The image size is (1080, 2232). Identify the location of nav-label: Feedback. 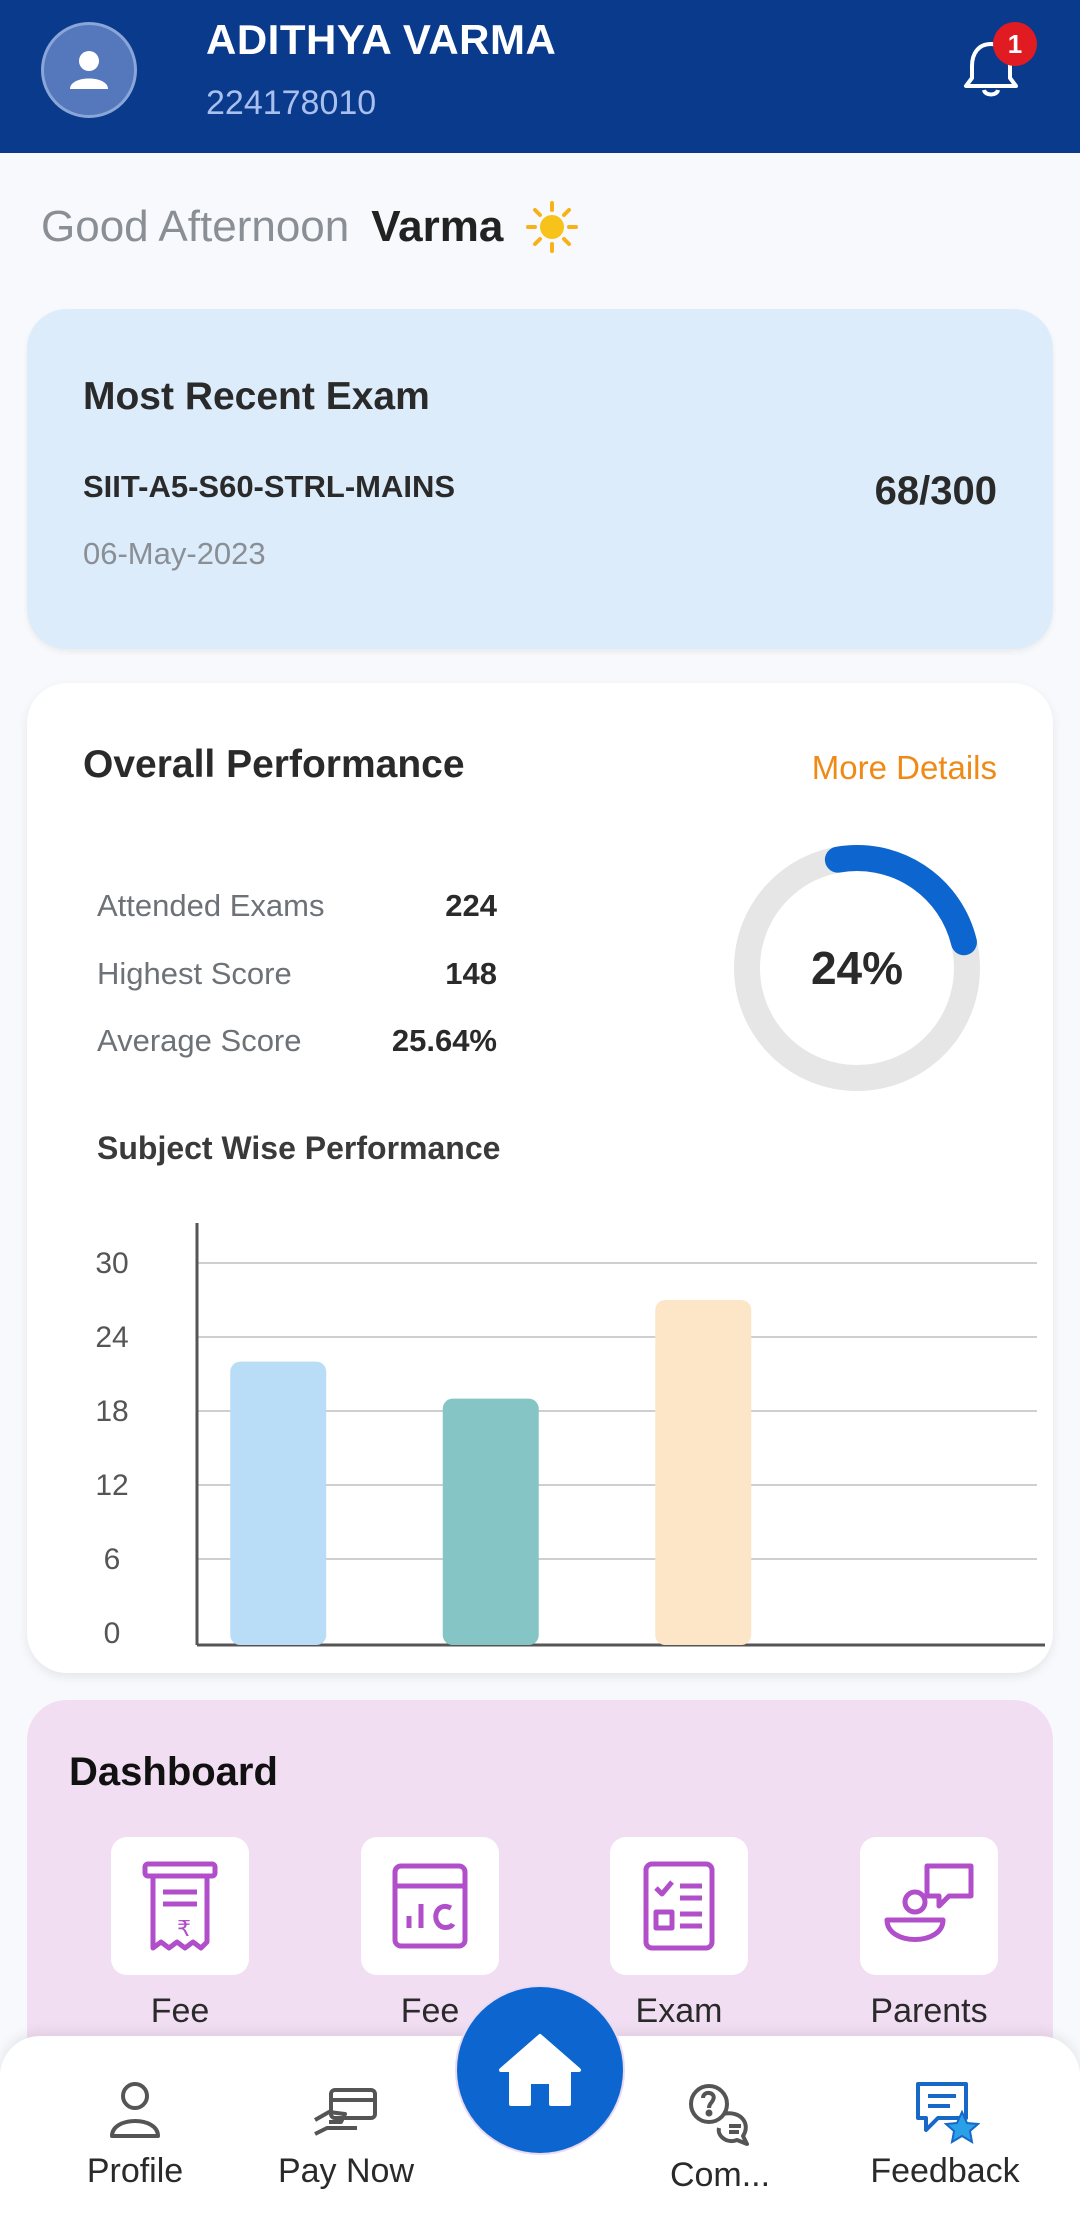
(945, 2171).